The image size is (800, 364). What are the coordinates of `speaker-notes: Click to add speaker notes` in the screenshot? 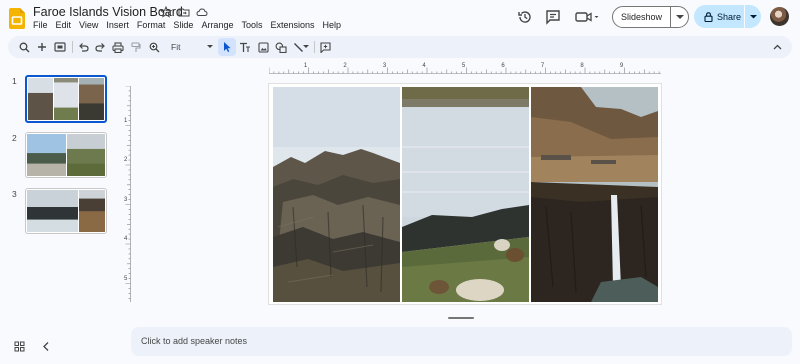 It's located at (461, 341).